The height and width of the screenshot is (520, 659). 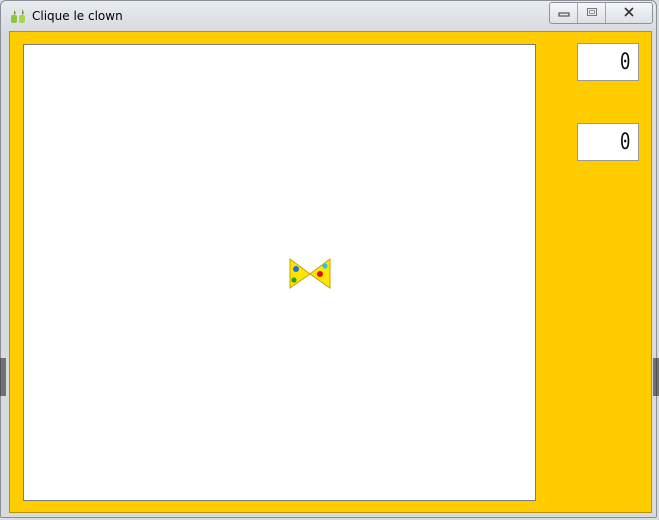 What do you see at coordinates (77, 16) in the screenshot?
I see `window-title: Clique le clown` at bounding box center [77, 16].